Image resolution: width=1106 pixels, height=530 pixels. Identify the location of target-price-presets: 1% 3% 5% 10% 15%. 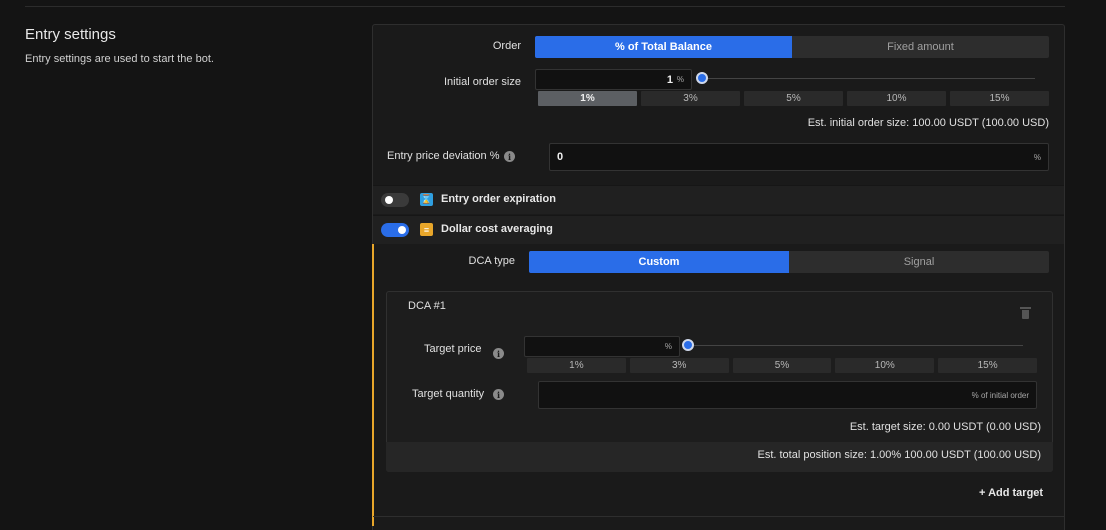
(782, 365).